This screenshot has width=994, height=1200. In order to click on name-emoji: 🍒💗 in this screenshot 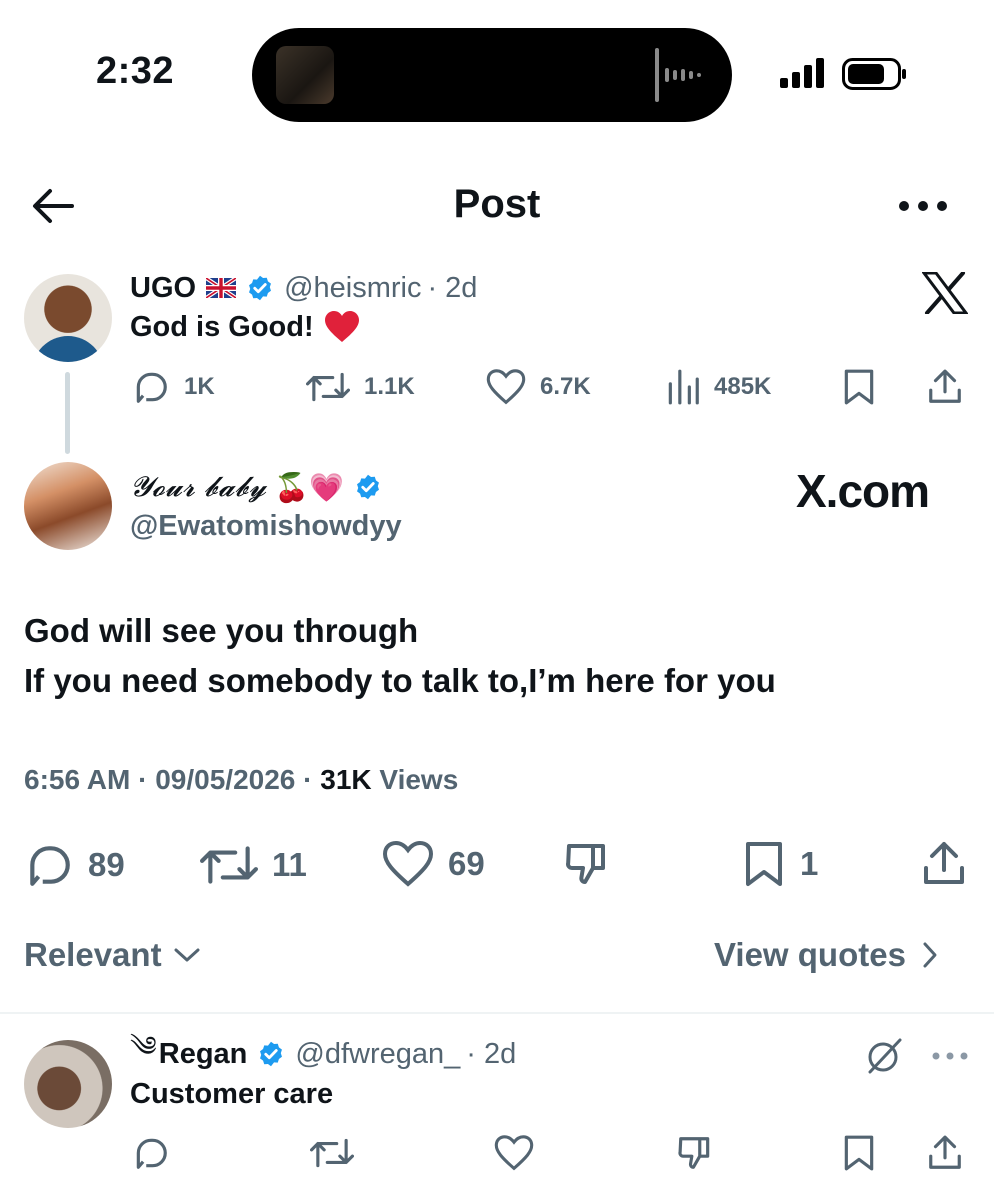, I will do `click(309, 487)`.